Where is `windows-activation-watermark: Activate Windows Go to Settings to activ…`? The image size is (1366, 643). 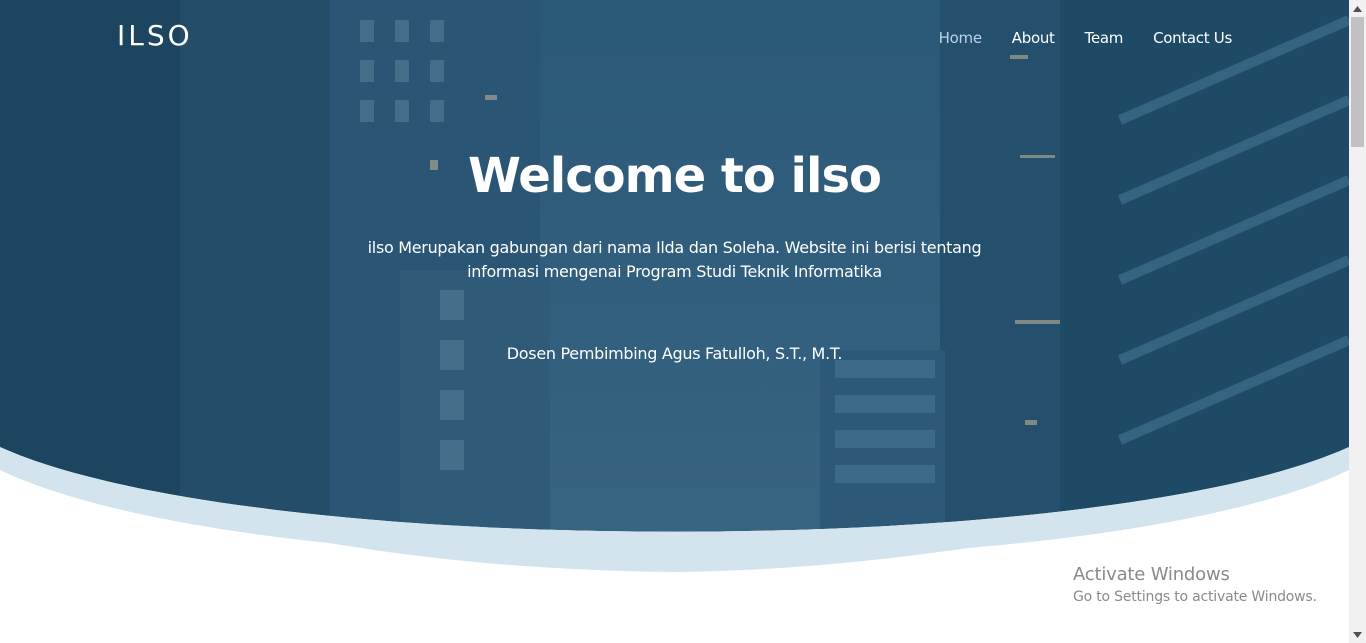
windows-activation-watermark: Activate Windows Go to Settings to activ… is located at coordinates (1195, 585).